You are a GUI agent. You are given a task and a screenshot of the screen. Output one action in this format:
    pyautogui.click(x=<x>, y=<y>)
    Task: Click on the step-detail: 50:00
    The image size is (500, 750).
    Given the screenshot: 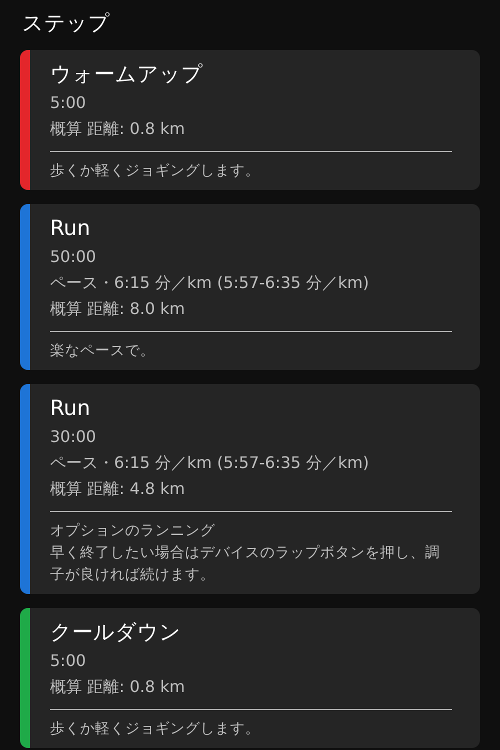 What is the action you would take?
    pyautogui.click(x=74, y=257)
    